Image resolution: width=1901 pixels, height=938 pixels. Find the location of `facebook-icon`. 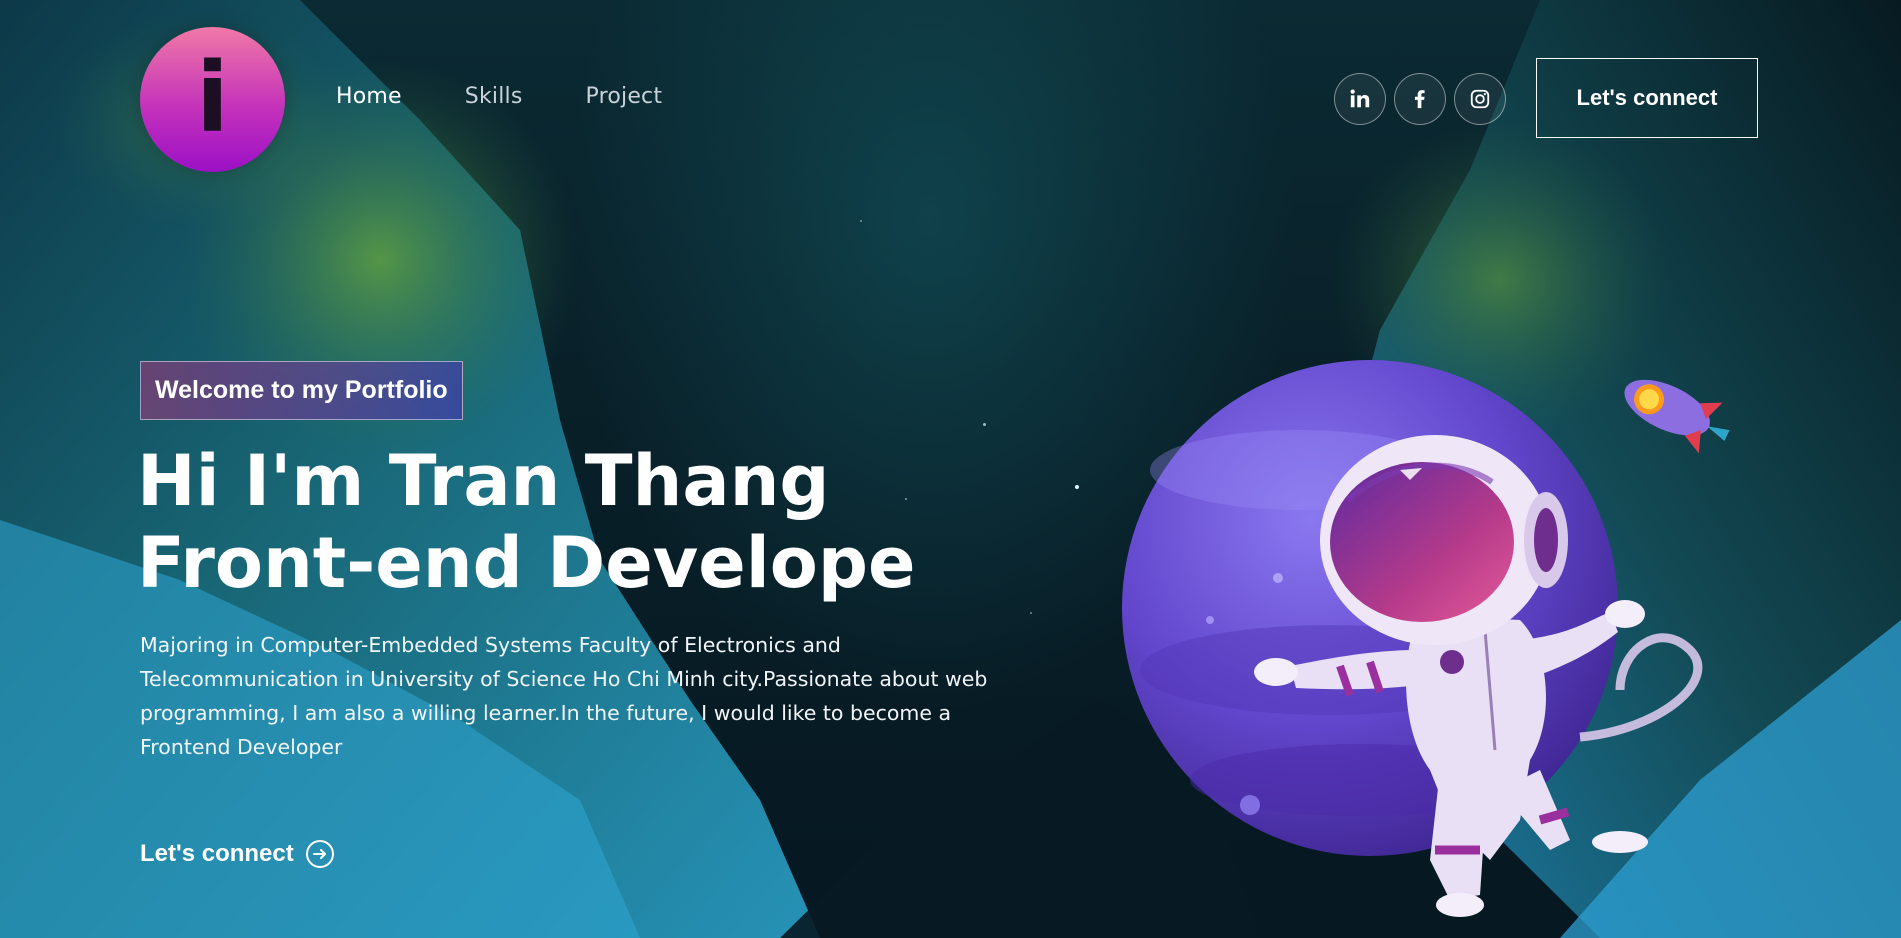

facebook-icon is located at coordinates (1420, 99).